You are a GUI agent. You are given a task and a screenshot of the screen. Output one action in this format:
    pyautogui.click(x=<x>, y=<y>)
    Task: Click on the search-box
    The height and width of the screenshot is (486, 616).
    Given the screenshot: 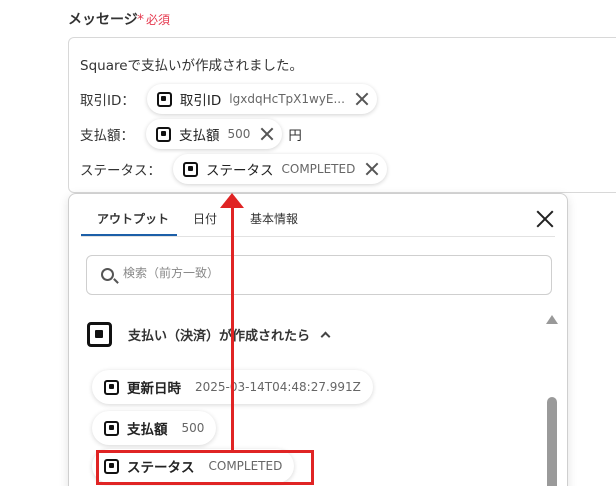 What is the action you would take?
    pyautogui.click(x=319, y=275)
    